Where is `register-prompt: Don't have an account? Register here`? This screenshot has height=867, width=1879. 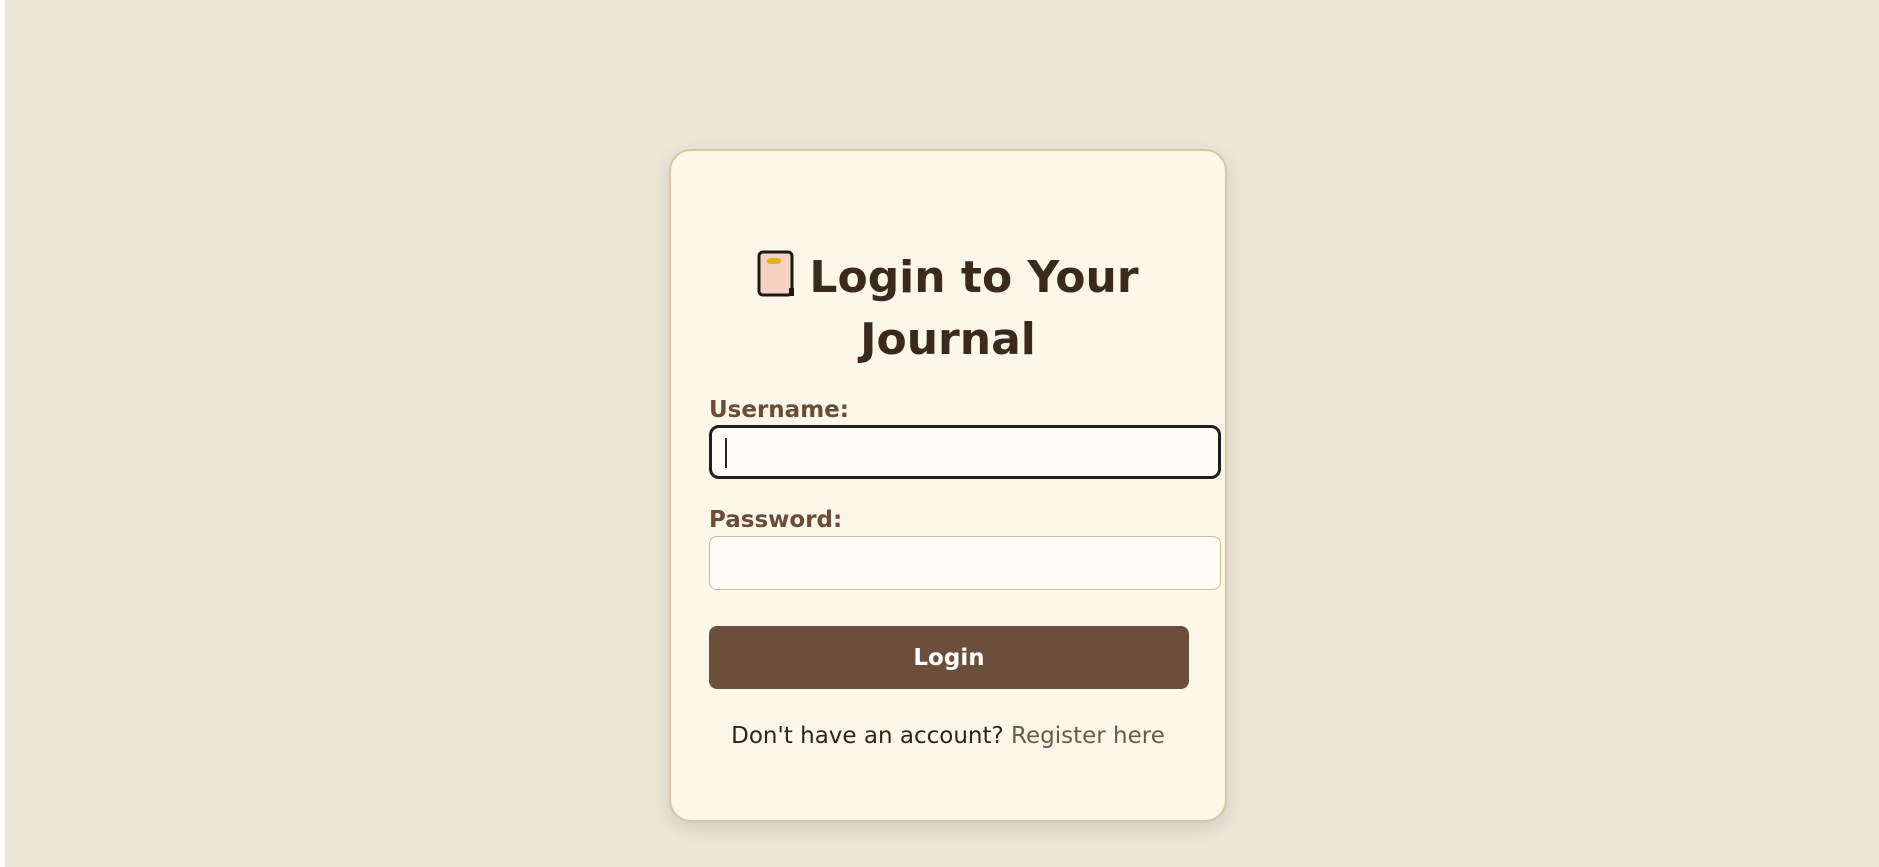
register-prompt: Don't have an account? Register here is located at coordinates (948, 736).